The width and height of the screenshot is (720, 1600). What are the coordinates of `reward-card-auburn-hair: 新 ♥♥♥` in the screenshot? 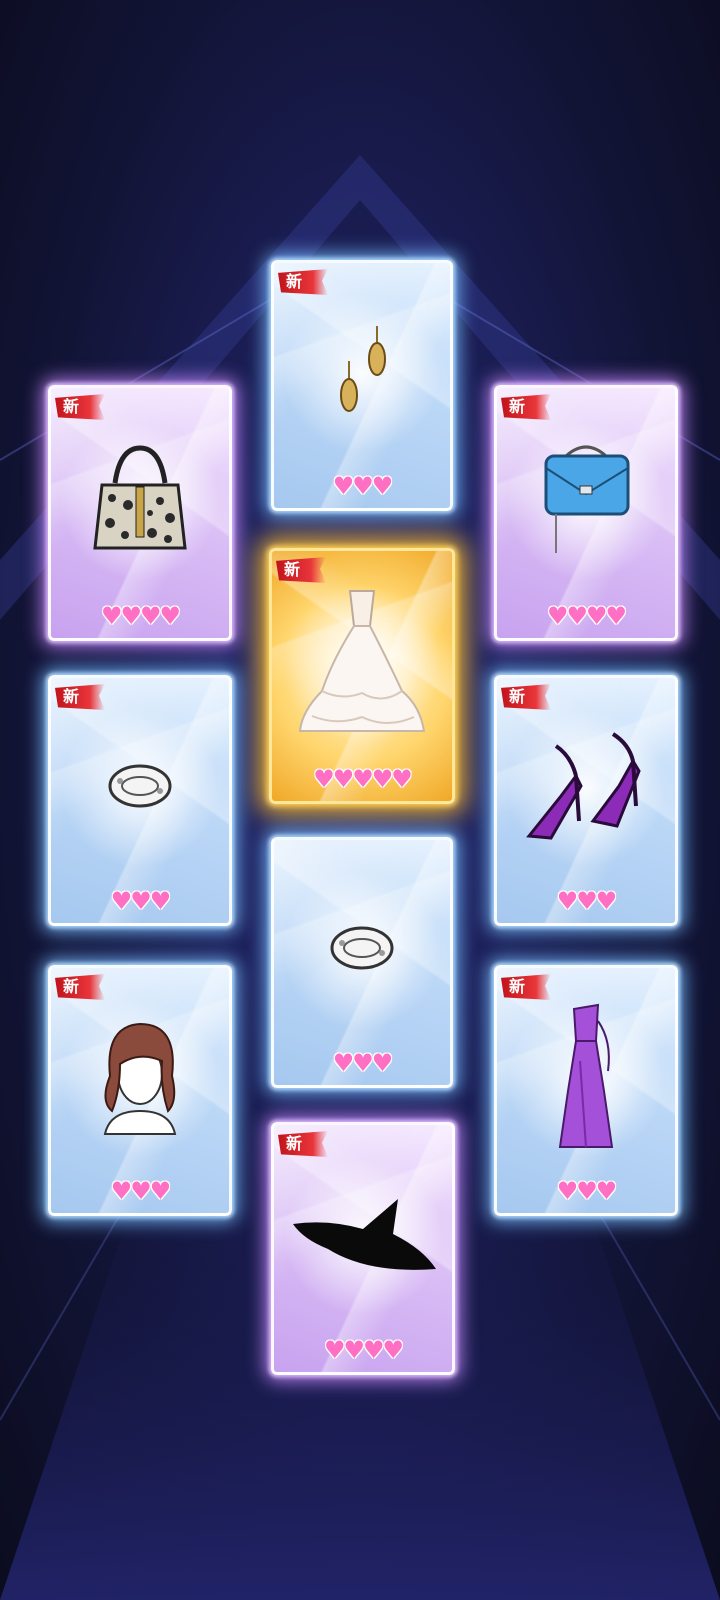 It's located at (140, 1090).